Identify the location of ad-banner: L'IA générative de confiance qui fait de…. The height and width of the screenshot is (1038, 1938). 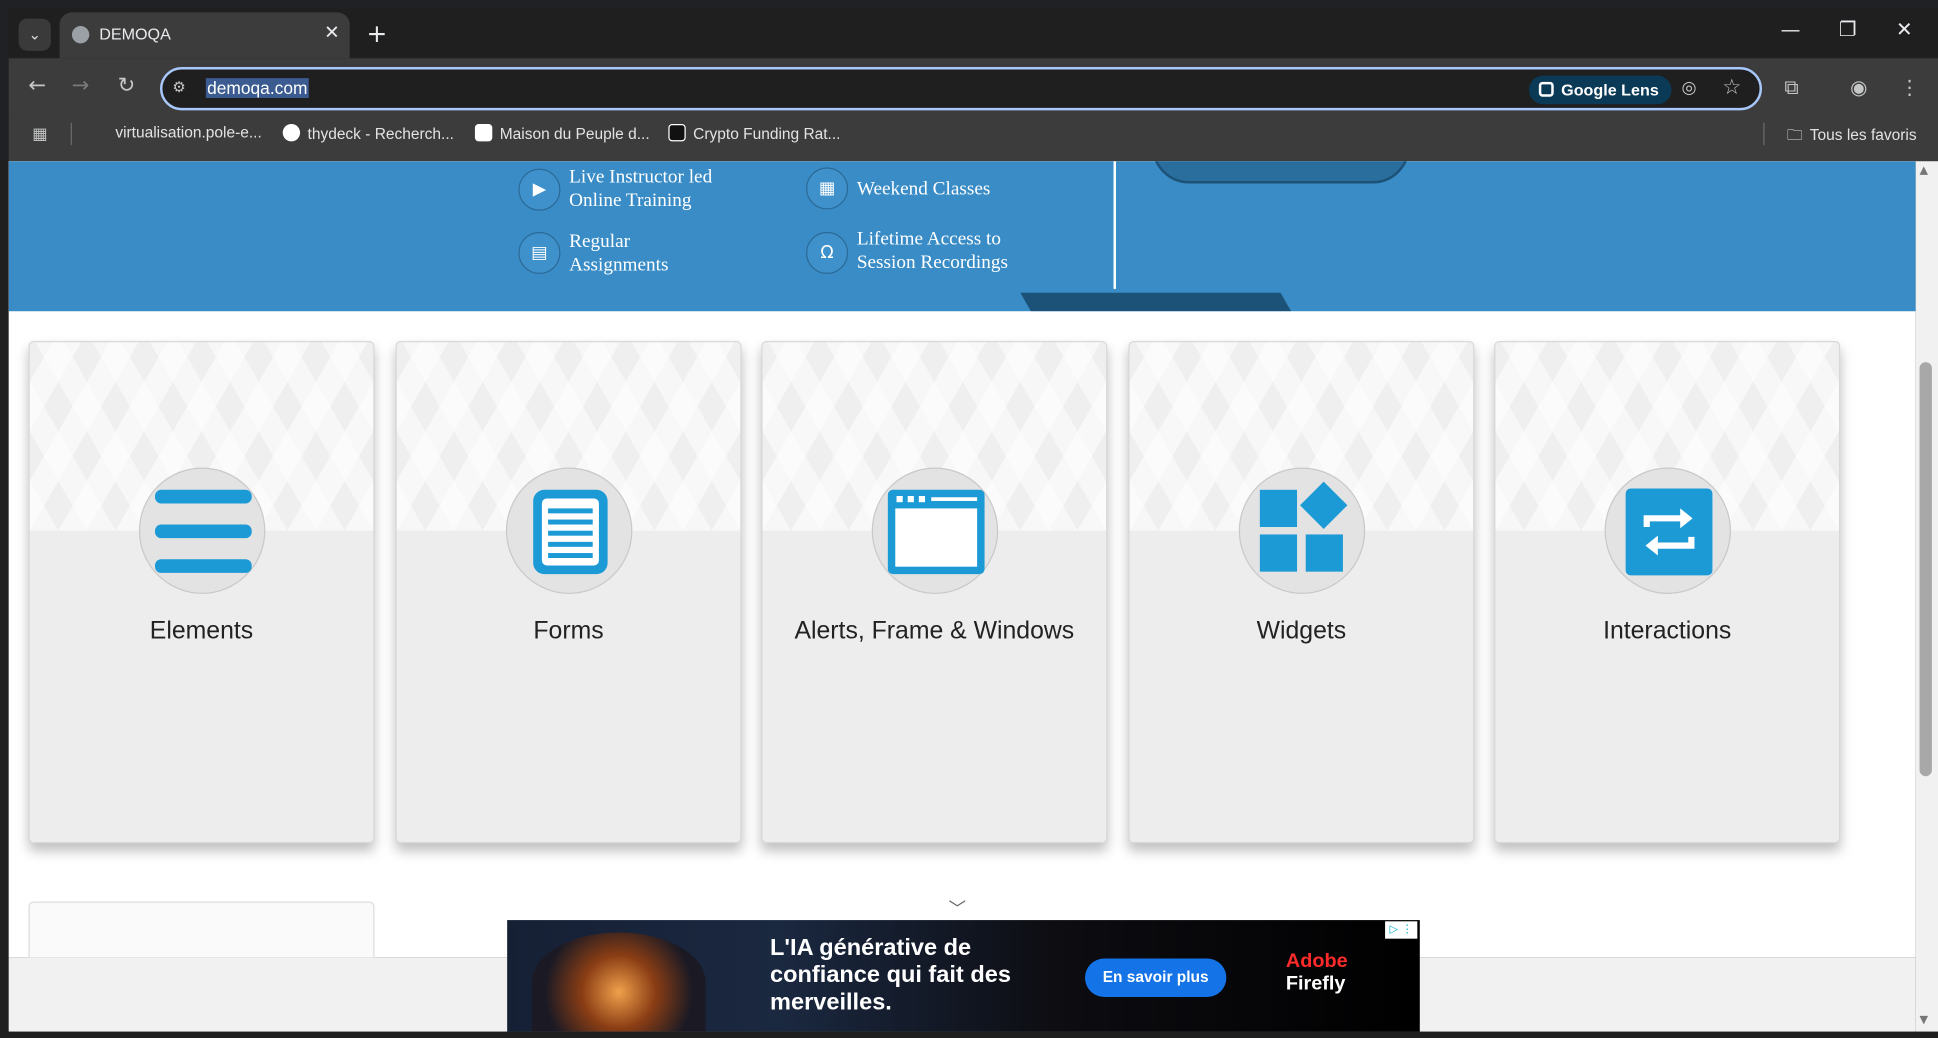
(963, 976).